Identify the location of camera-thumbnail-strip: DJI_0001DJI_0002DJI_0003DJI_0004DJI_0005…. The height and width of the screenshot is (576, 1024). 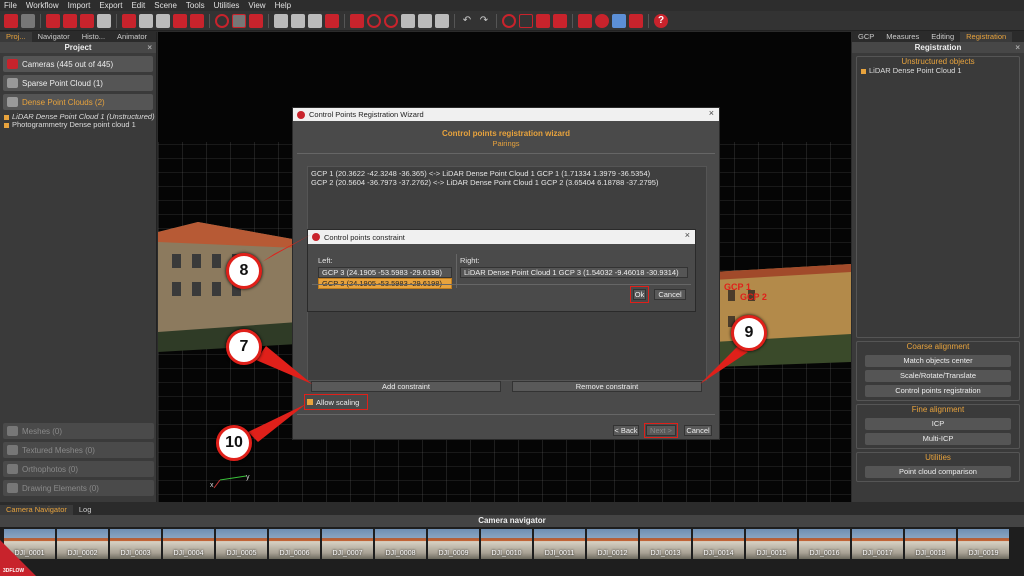
(512, 551).